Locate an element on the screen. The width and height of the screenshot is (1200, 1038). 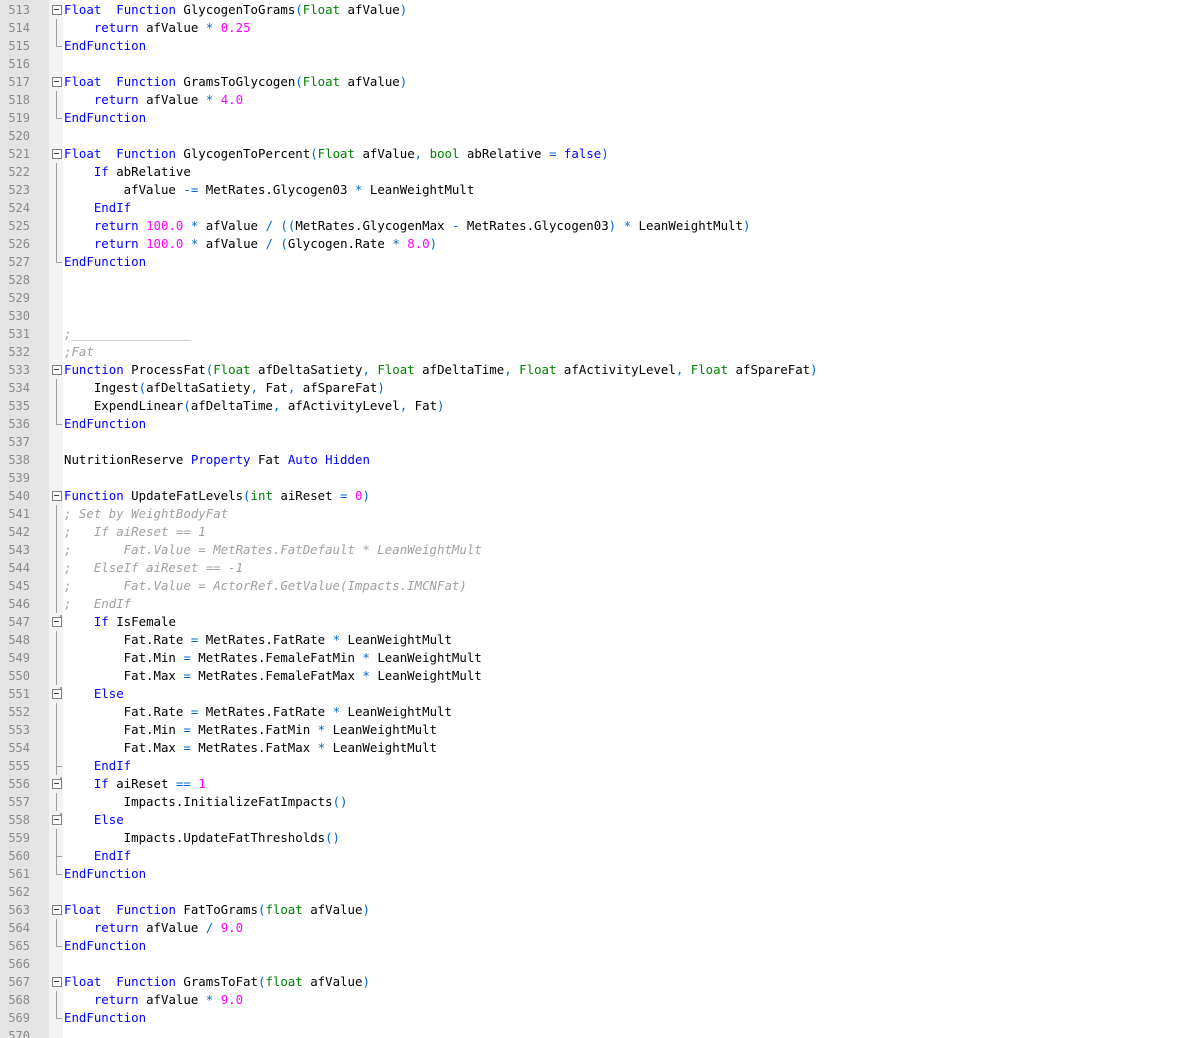
code-line: 522 If abRelative is located at coordinates (600, 172).